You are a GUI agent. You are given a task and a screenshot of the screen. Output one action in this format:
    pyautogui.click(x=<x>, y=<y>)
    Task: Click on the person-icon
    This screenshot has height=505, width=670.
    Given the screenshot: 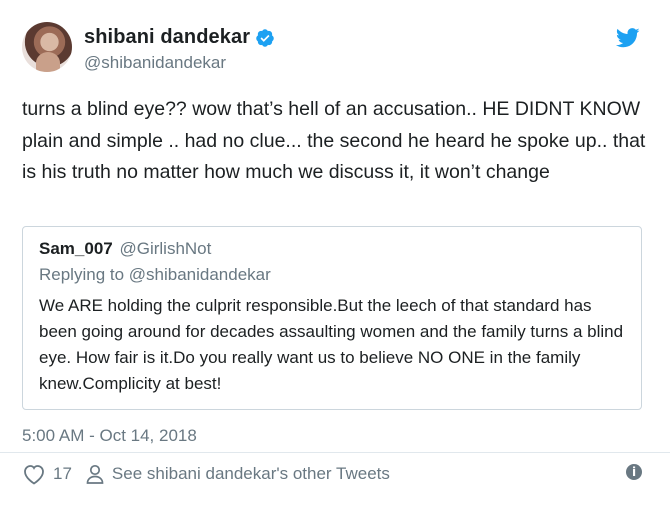 What is the action you would take?
    pyautogui.click(x=95, y=474)
    